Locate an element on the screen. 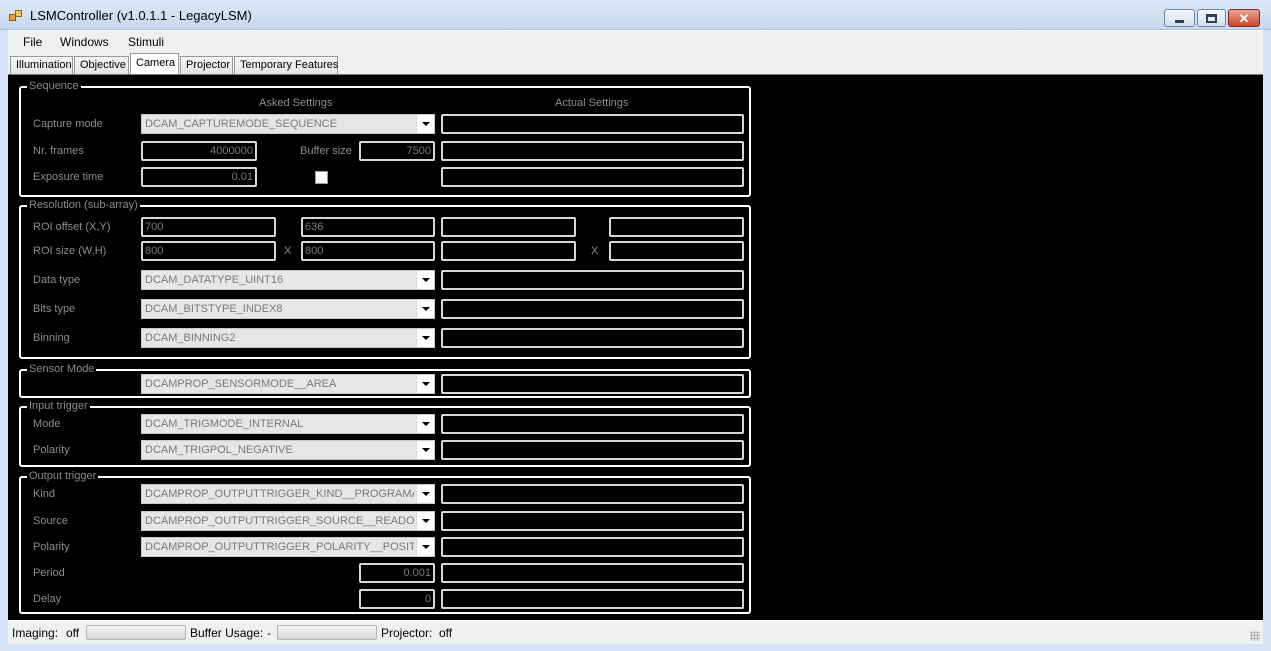 This screenshot has height=651, width=1271. tab-objective: Objective is located at coordinates (101, 65).